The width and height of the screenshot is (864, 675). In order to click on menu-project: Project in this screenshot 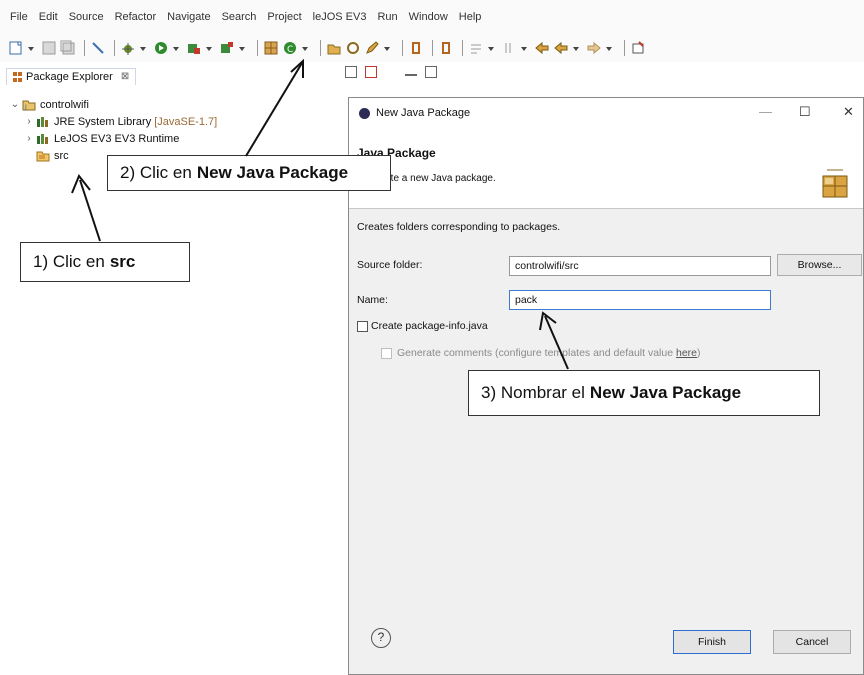, I will do `click(284, 17)`.